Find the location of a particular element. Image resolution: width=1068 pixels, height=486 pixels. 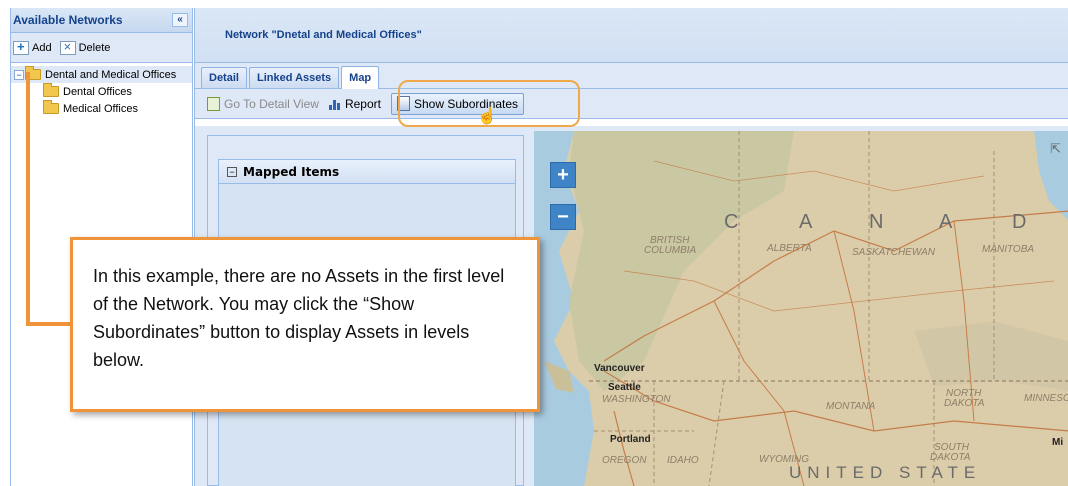

mapped-items-title: Mapped Items is located at coordinates (291, 171).